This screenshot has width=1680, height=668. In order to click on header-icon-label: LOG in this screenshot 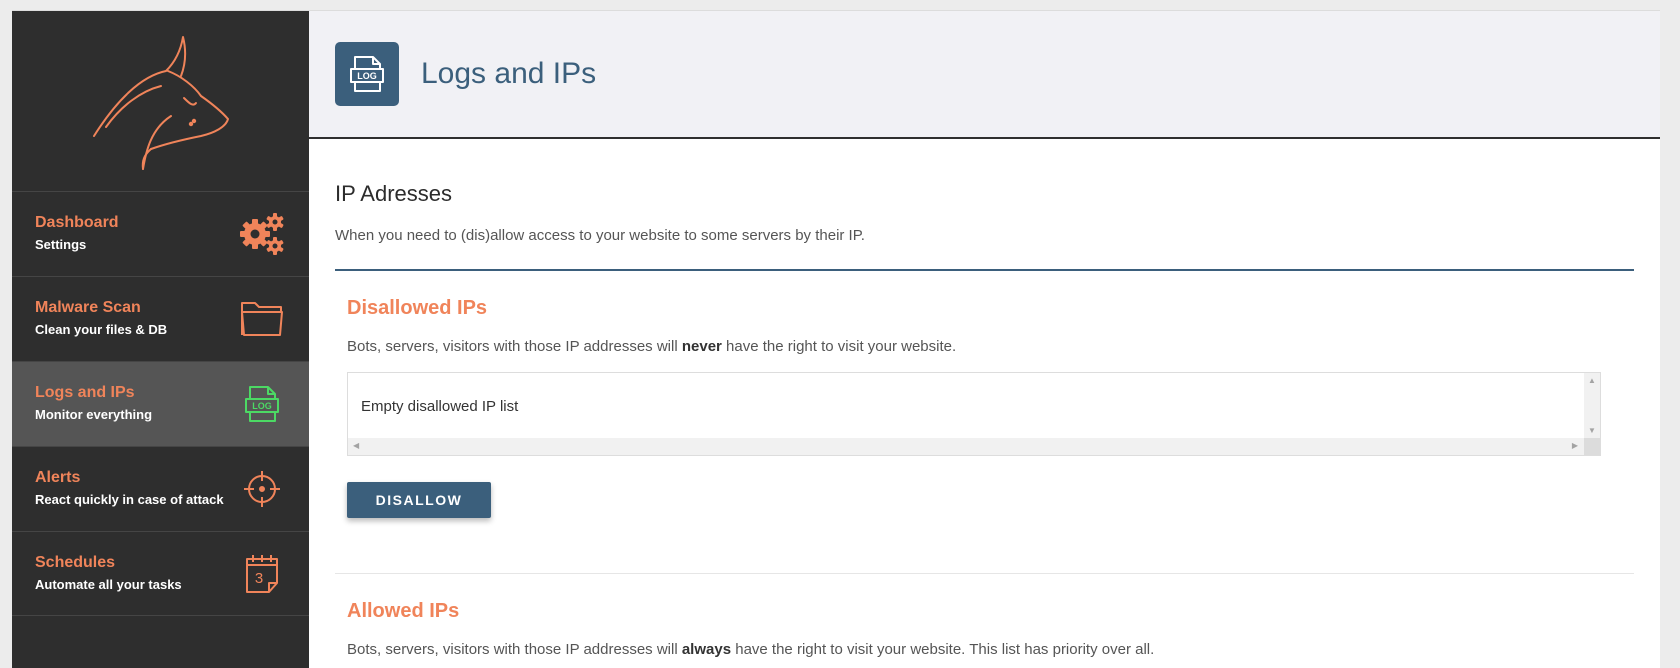, I will do `click(367, 76)`.